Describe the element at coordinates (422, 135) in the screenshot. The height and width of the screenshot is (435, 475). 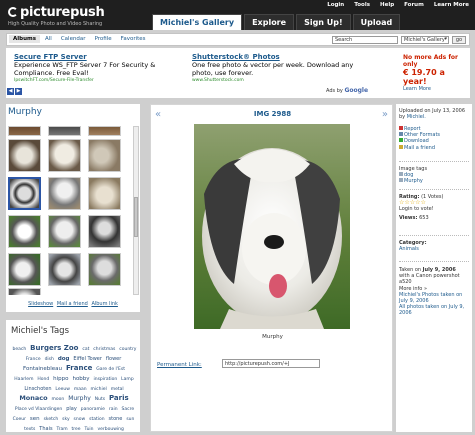
I see `other-formats-link: Other Formats` at that location.